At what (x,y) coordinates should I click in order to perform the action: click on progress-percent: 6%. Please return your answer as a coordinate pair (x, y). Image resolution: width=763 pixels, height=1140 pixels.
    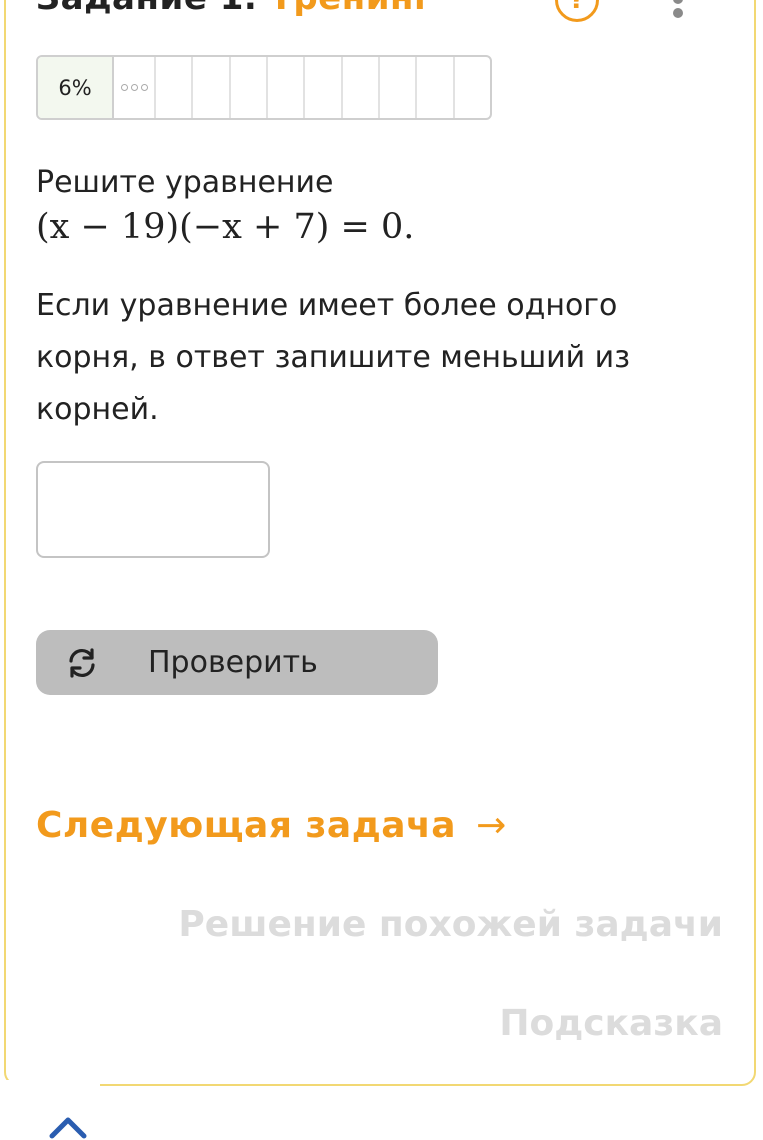
    Looking at the image, I should click on (76, 87).